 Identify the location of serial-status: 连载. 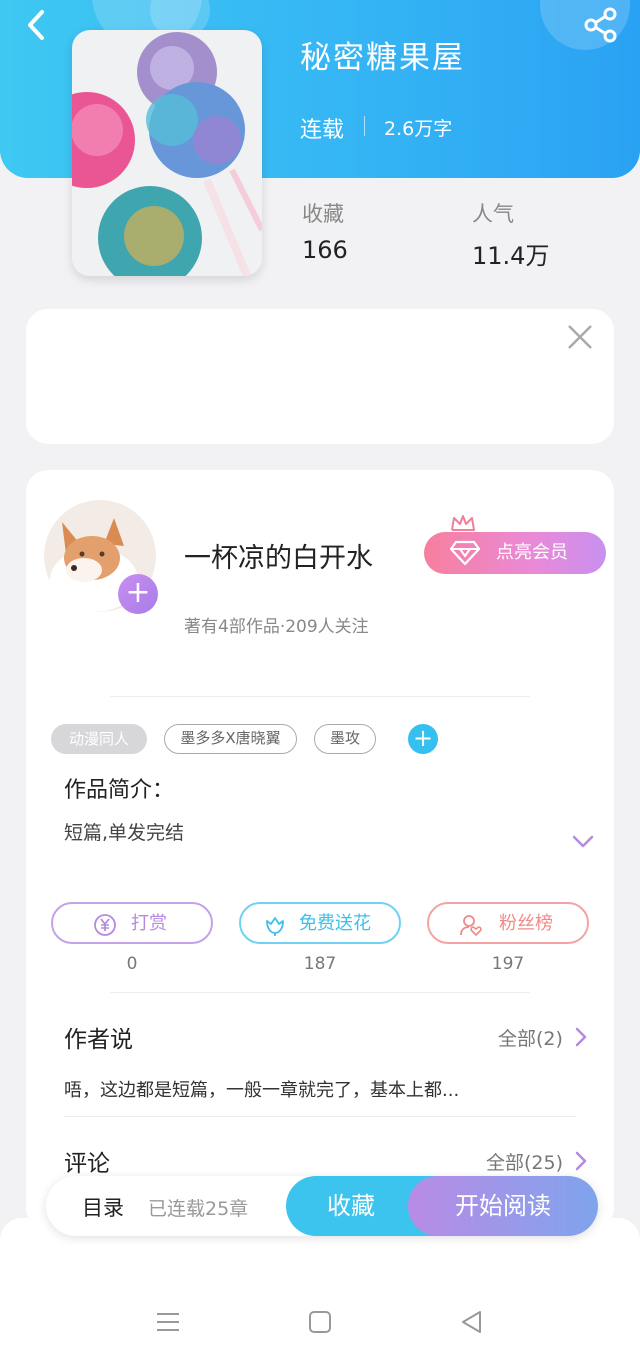
(322, 130).